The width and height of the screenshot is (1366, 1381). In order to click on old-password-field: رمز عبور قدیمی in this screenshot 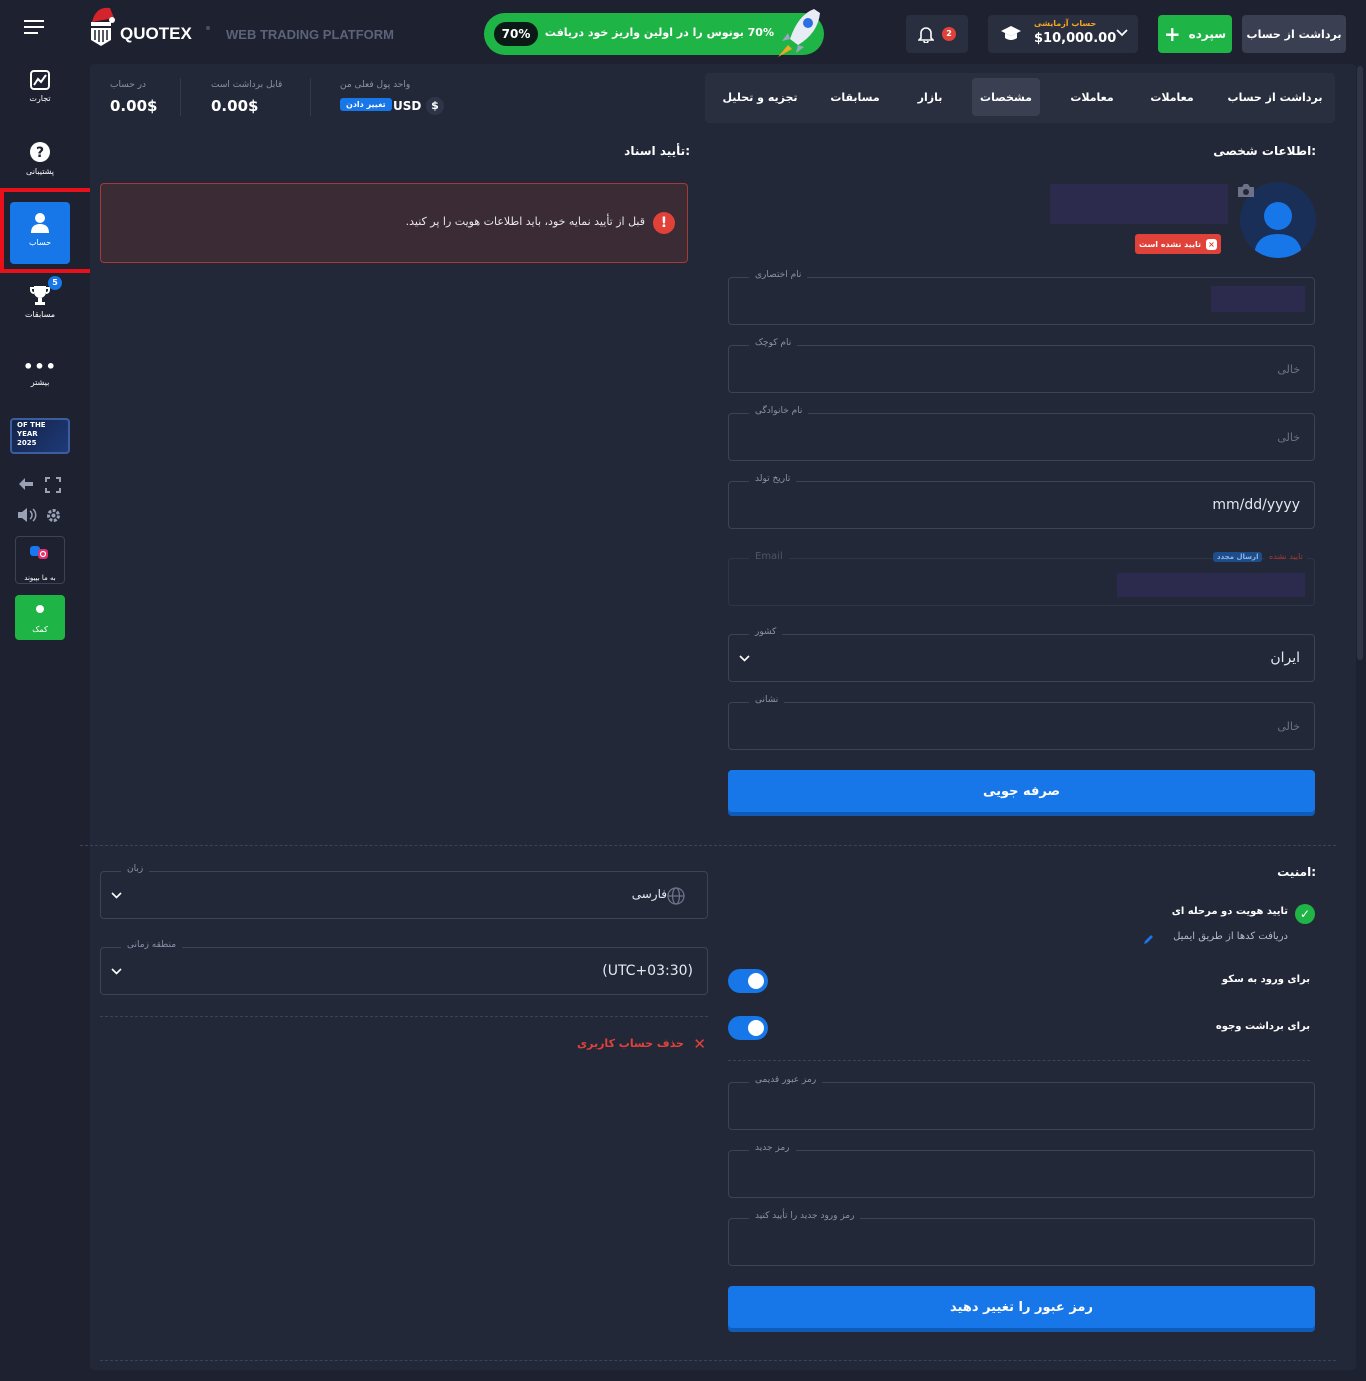, I will do `click(1021, 1102)`.